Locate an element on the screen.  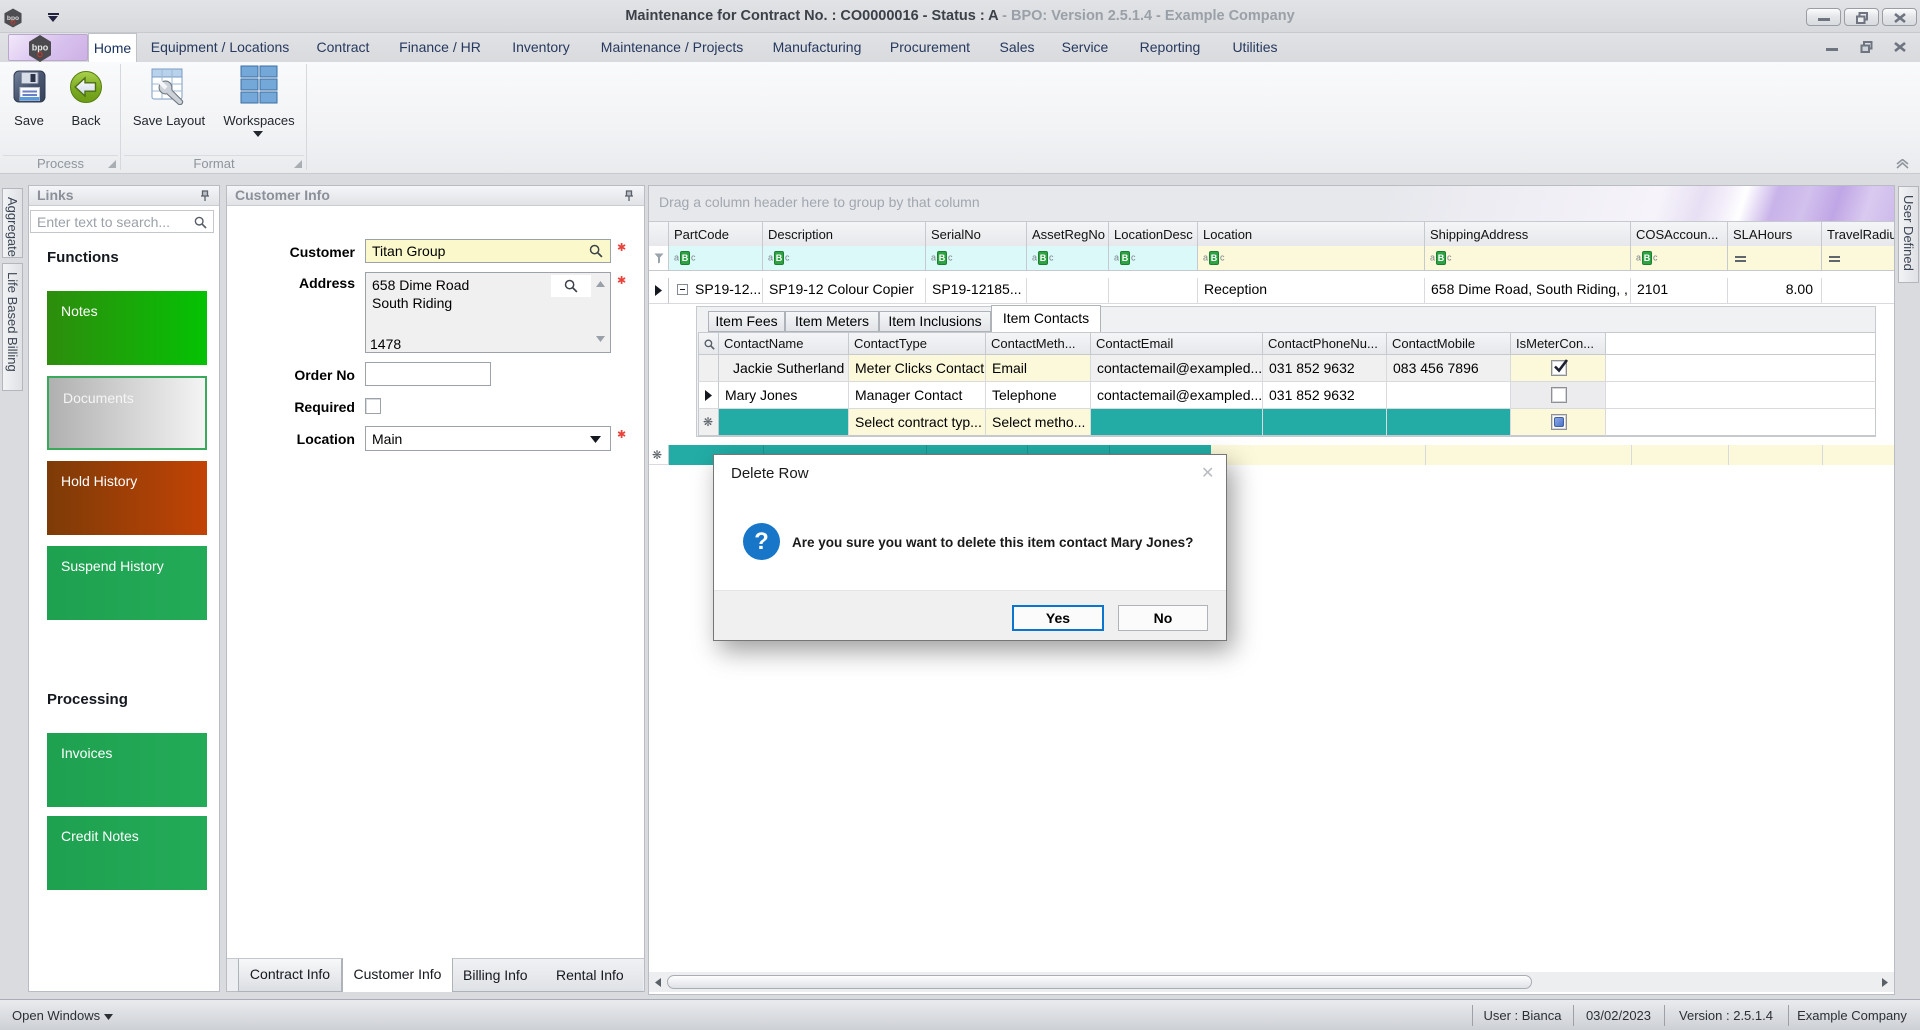
svg-text: bpo is located at coordinates (40, 48).